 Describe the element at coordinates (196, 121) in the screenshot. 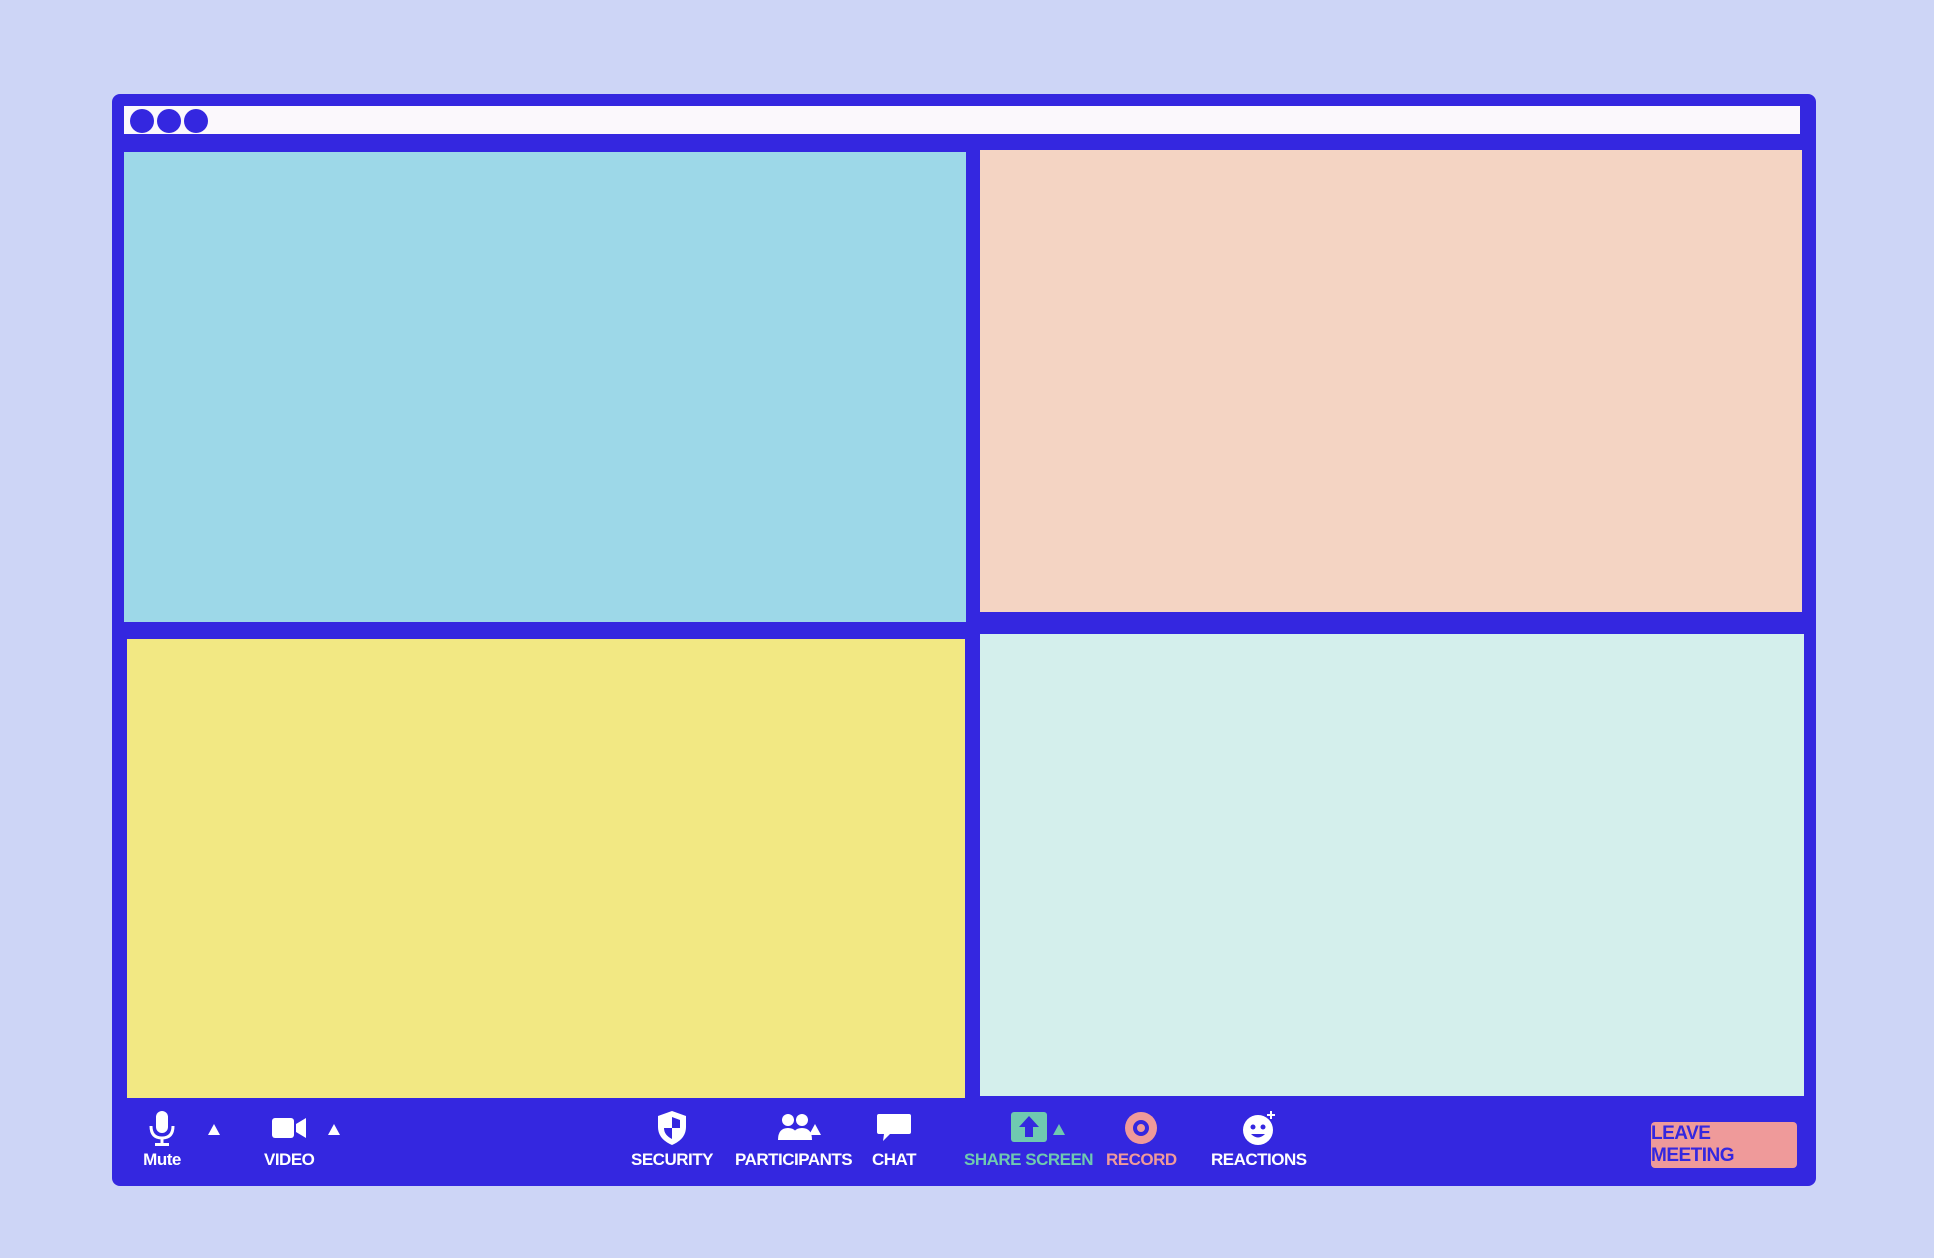

I see `window-maximize-dot` at that location.